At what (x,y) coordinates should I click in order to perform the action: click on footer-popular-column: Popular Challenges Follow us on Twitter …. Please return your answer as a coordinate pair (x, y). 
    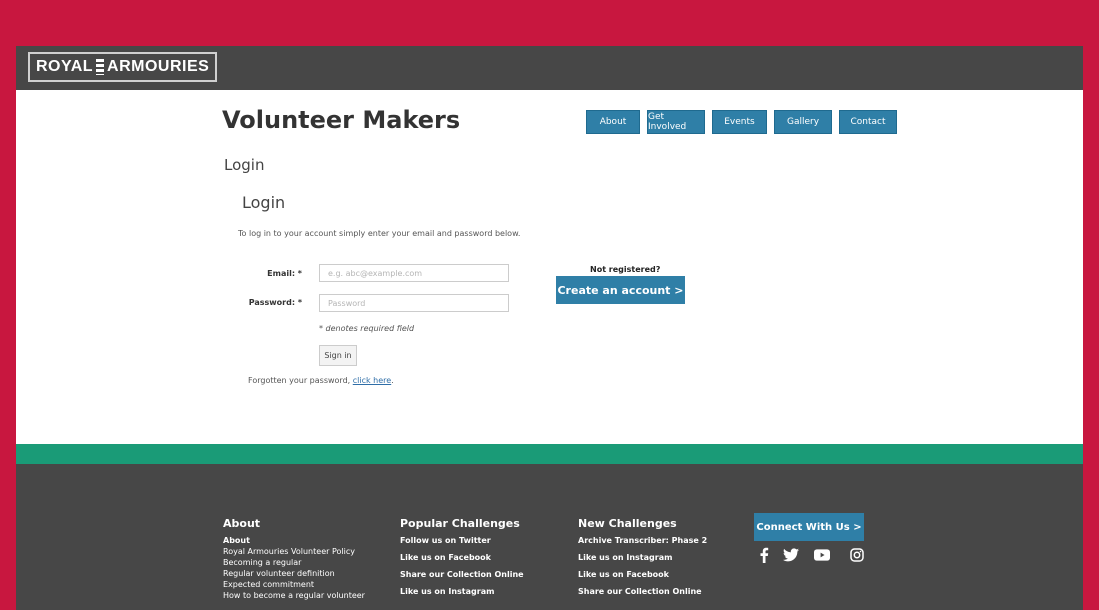
    Looking at the image, I should click on (462, 560).